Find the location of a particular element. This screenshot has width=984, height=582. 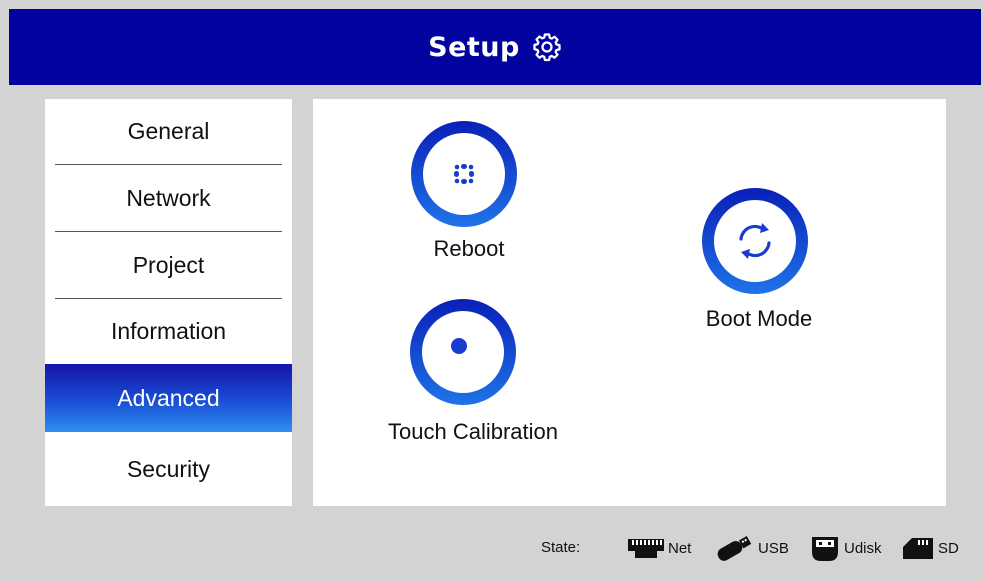

usb-drive-icon is located at coordinates (734, 548).